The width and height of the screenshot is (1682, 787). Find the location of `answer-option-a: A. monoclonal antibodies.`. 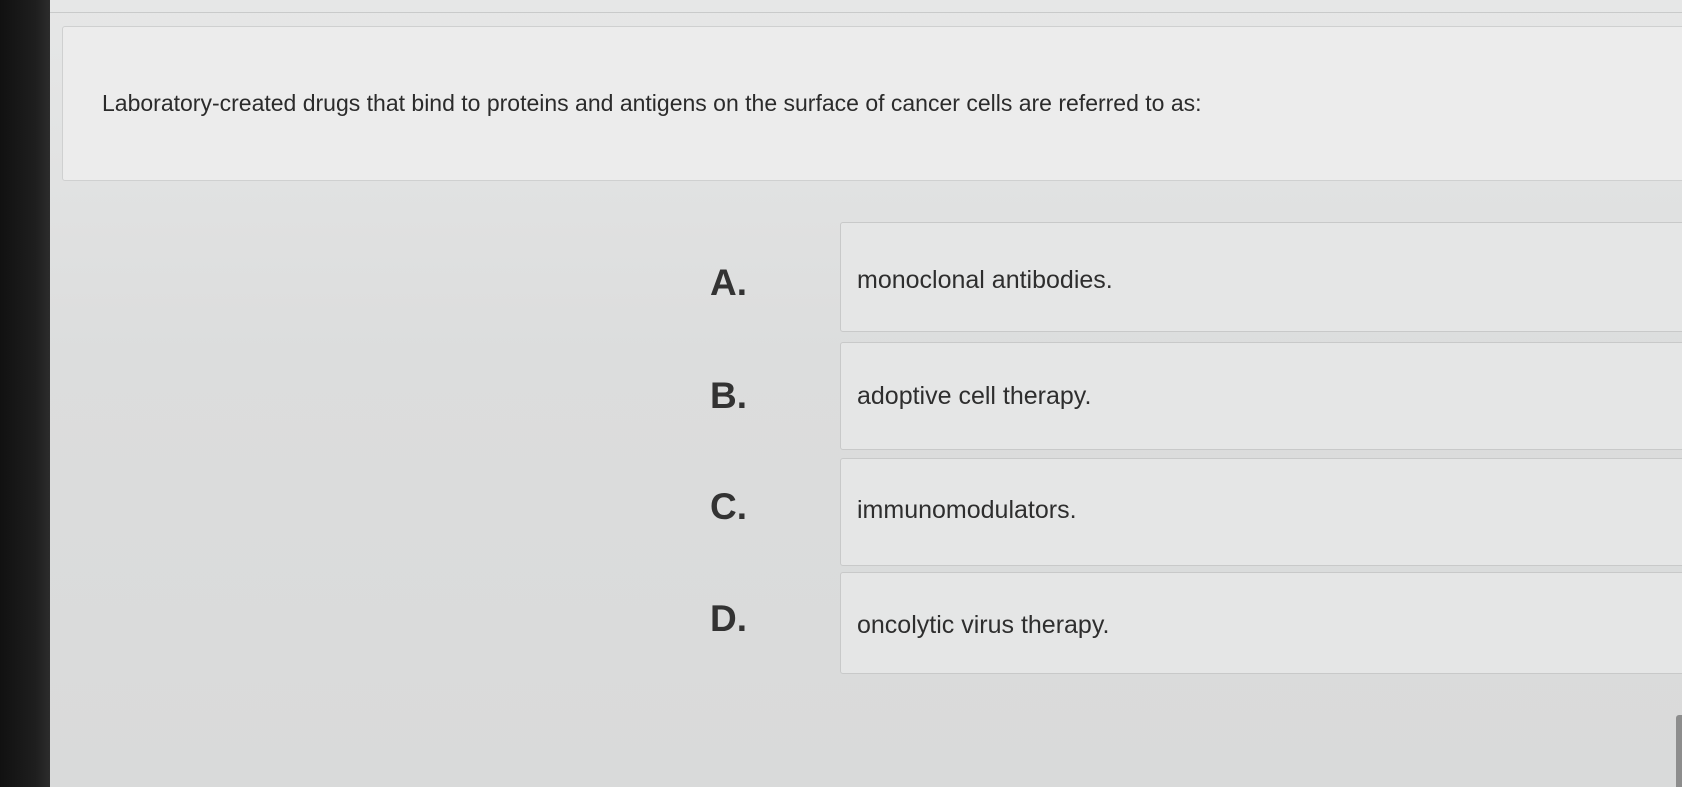

answer-option-a: A. monoclonal antibodies. is located at coordinates (1196, 277).